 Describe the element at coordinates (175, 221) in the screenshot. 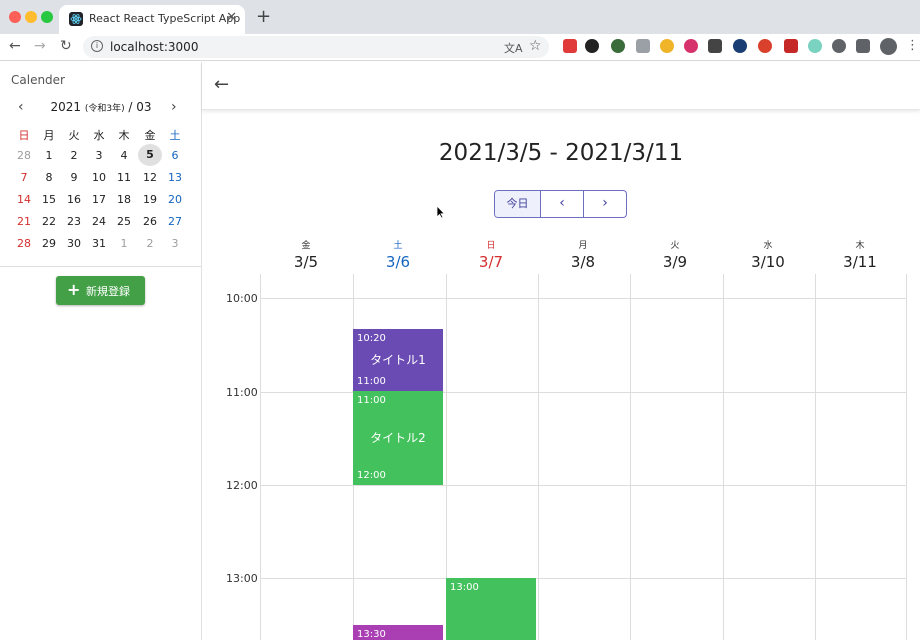

I see `mini-calendar-day: 27` at that location.